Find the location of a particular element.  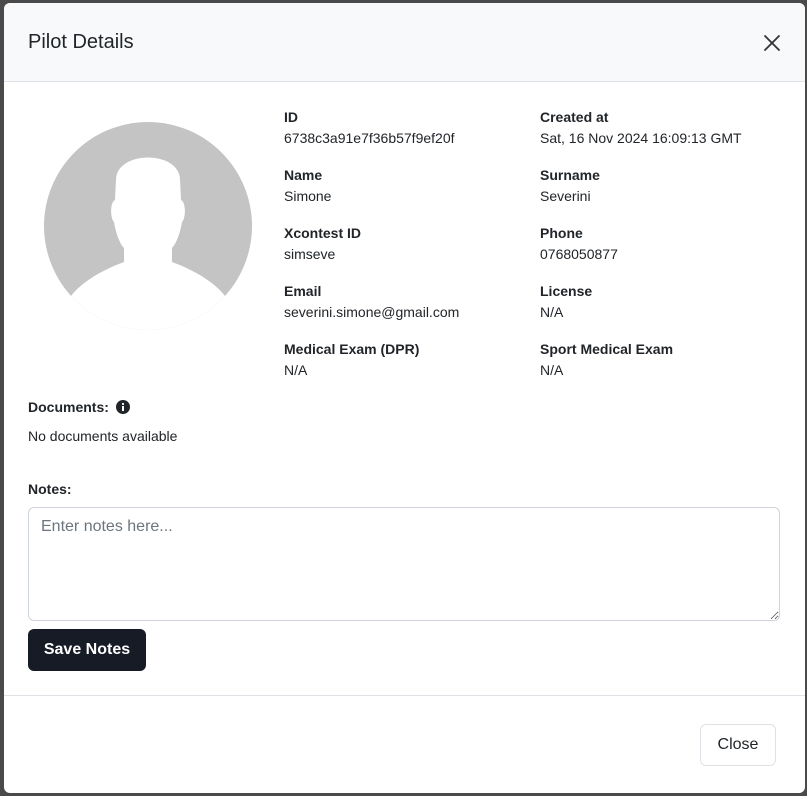

field-value: Simone is located at coordinates (308, 196).